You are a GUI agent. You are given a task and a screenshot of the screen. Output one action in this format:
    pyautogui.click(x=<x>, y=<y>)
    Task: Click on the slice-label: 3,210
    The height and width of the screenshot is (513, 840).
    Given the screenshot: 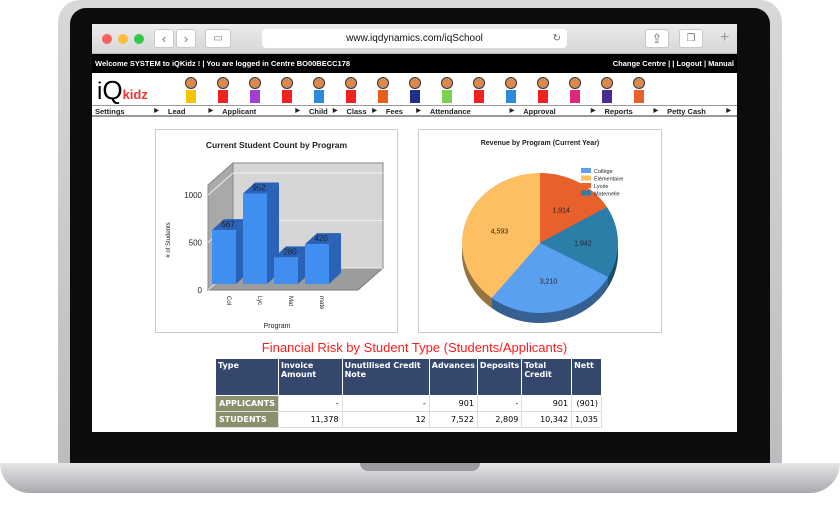 What is the action you would take?
    pyautogui.click(x=549, y=282)
    